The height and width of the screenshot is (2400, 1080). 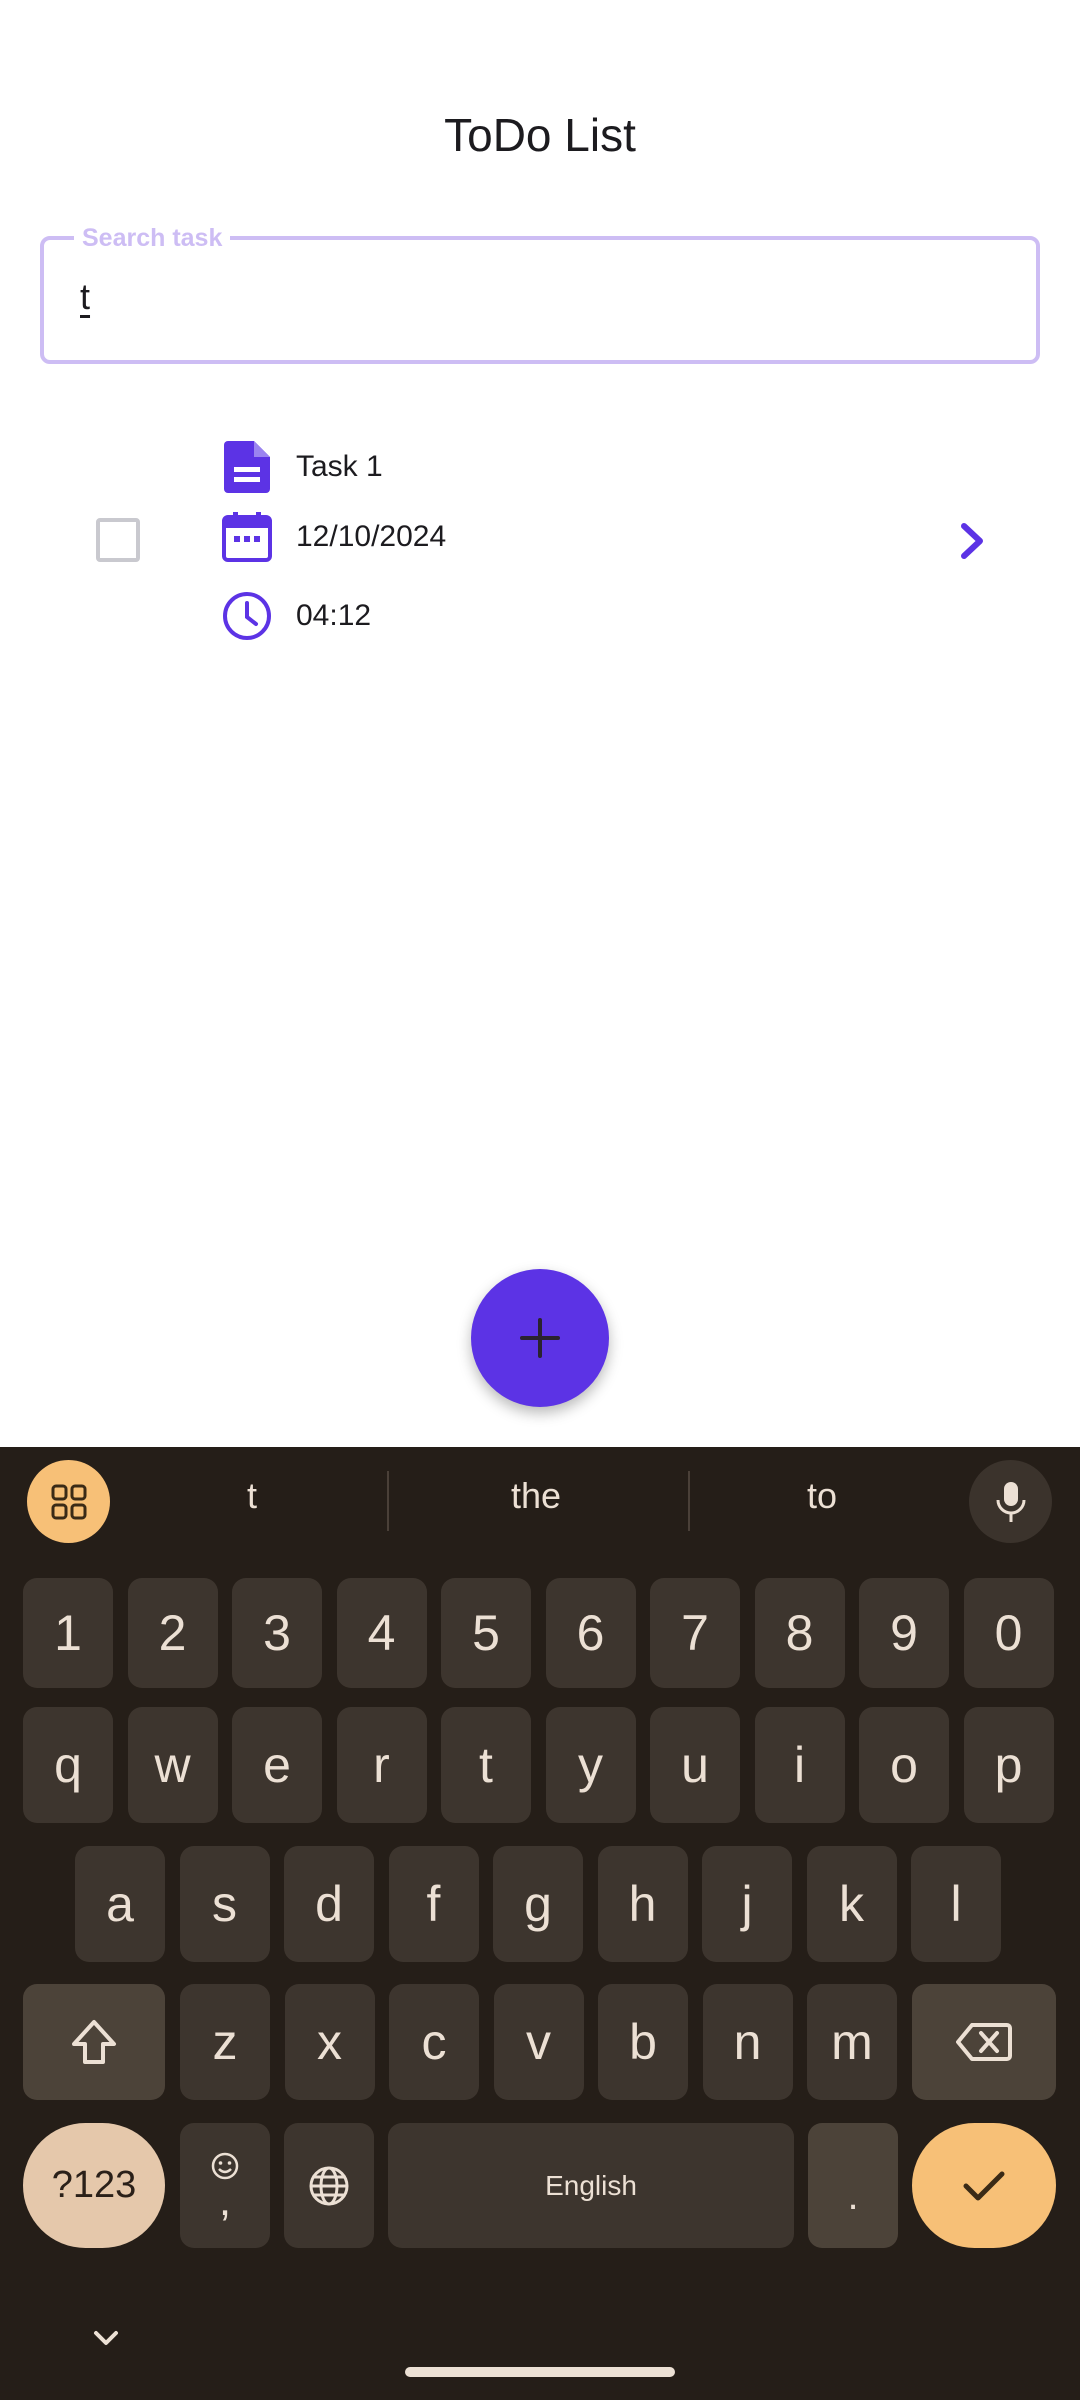 I want to click on task-time-row: 04:12, so click(x=295, y=616).